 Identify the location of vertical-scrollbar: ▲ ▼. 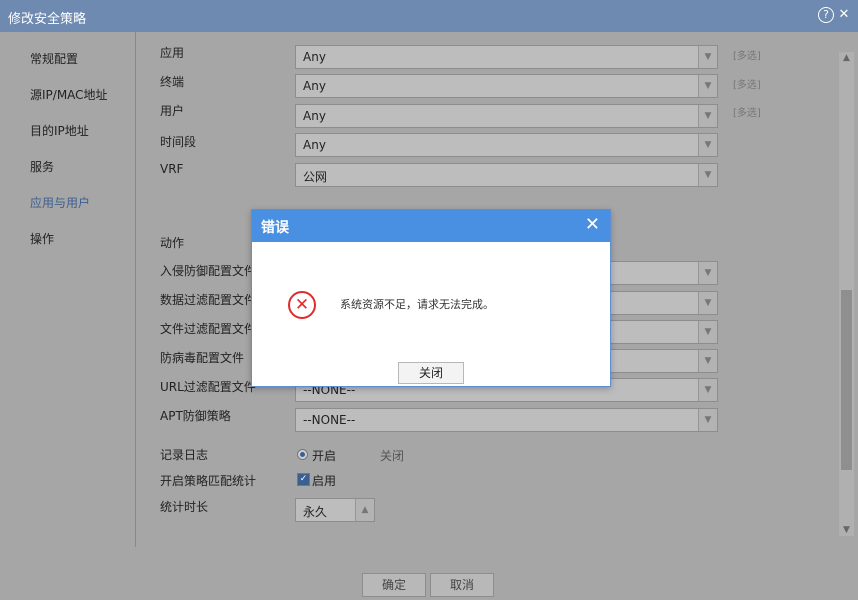
(846, 294).